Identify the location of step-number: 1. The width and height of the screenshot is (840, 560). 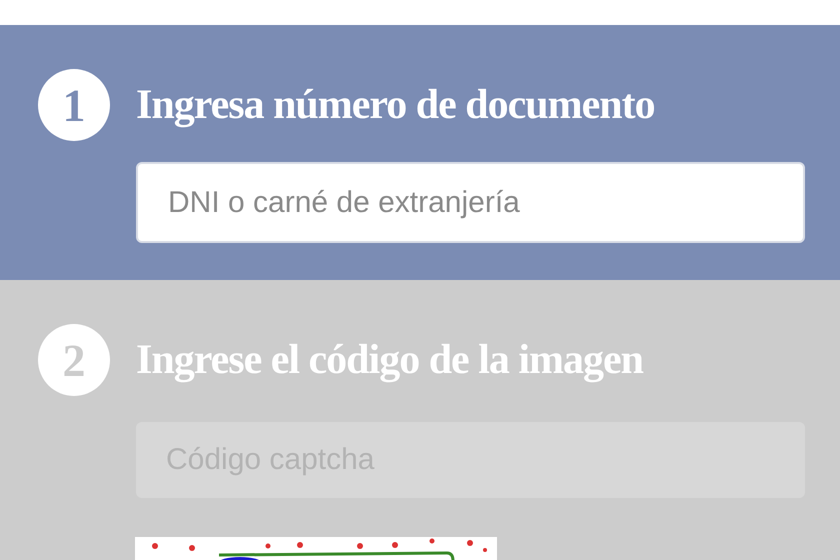
(74, 105).